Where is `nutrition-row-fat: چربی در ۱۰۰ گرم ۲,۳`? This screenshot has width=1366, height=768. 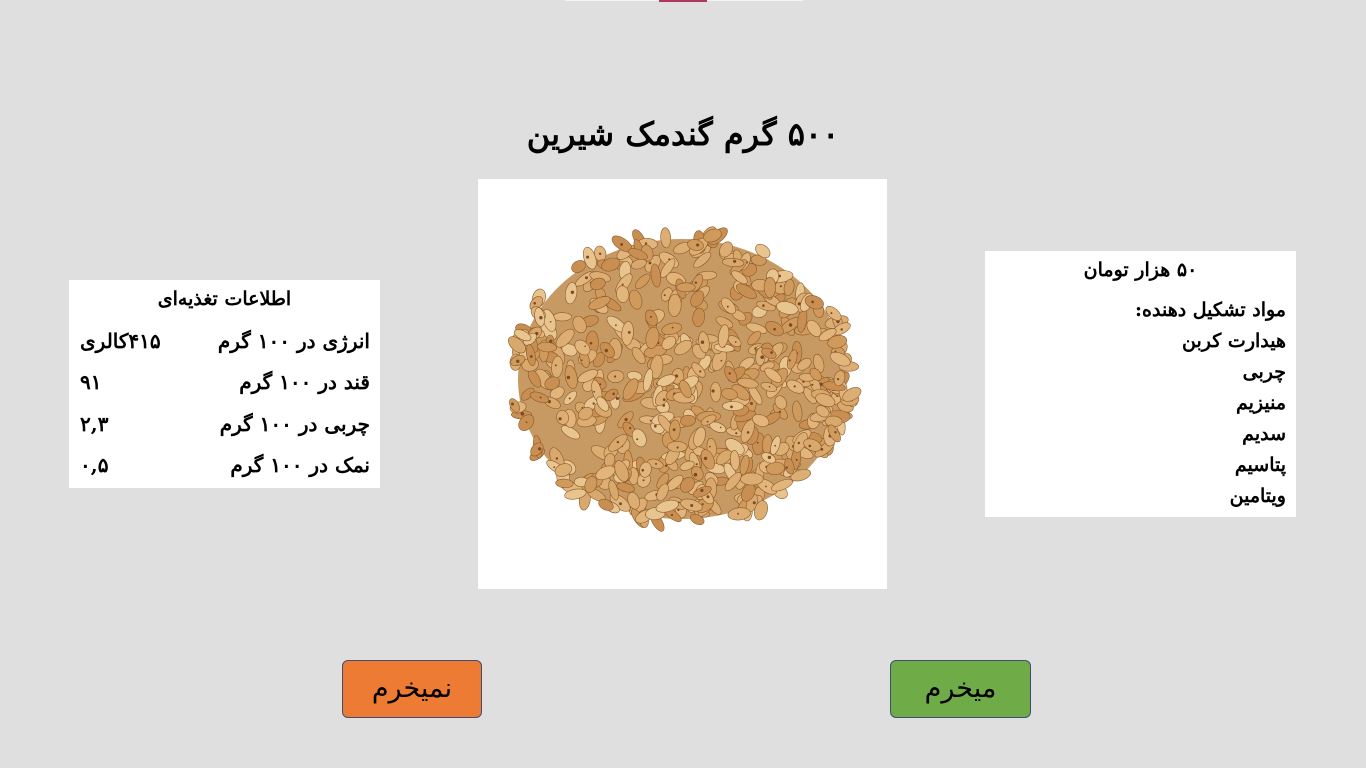 nutrition-row-fat: چربی در ۱۰۰ گرم ۲,۳ is located at coordinates (224, 424).